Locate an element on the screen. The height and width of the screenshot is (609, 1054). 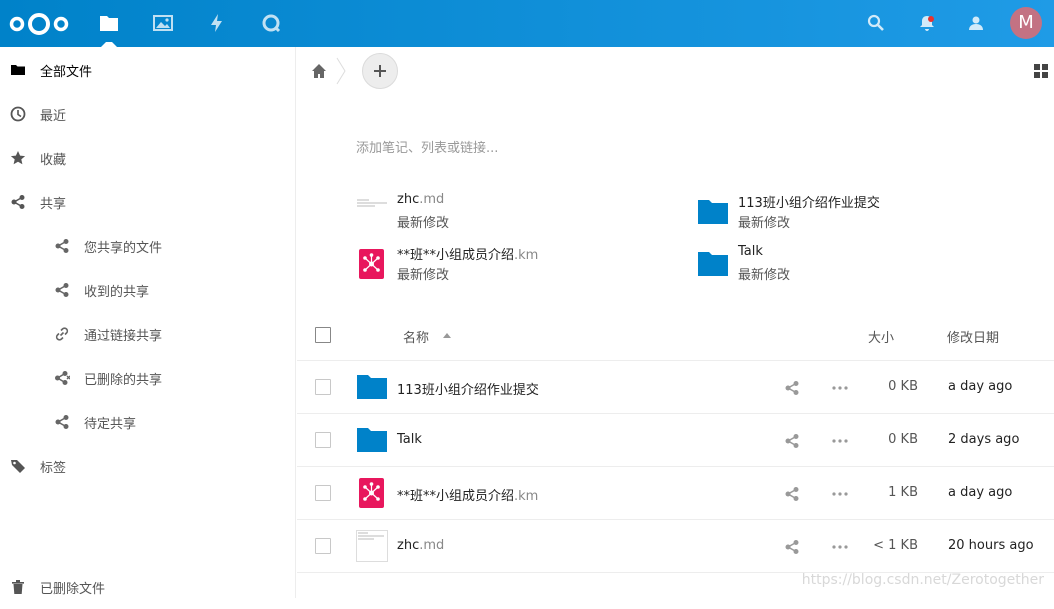
table-row: zhc.md < 1 KB 20 hours ago is located at coordinates (675, 546).